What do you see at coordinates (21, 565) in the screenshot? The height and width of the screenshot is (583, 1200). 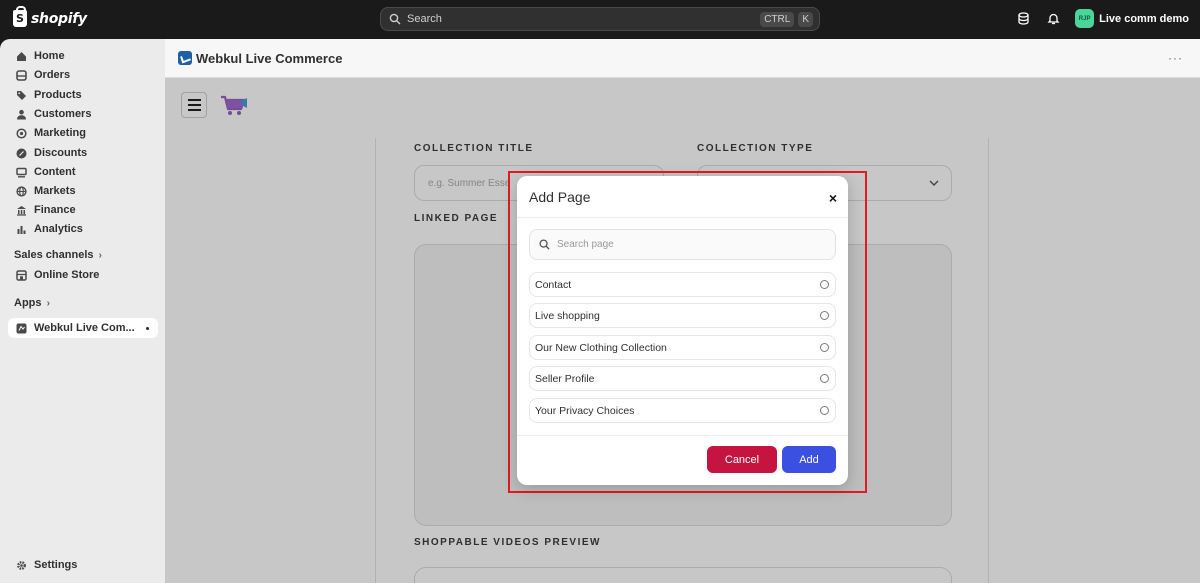 I see `gear-icon` at bounding box center [21, 565].